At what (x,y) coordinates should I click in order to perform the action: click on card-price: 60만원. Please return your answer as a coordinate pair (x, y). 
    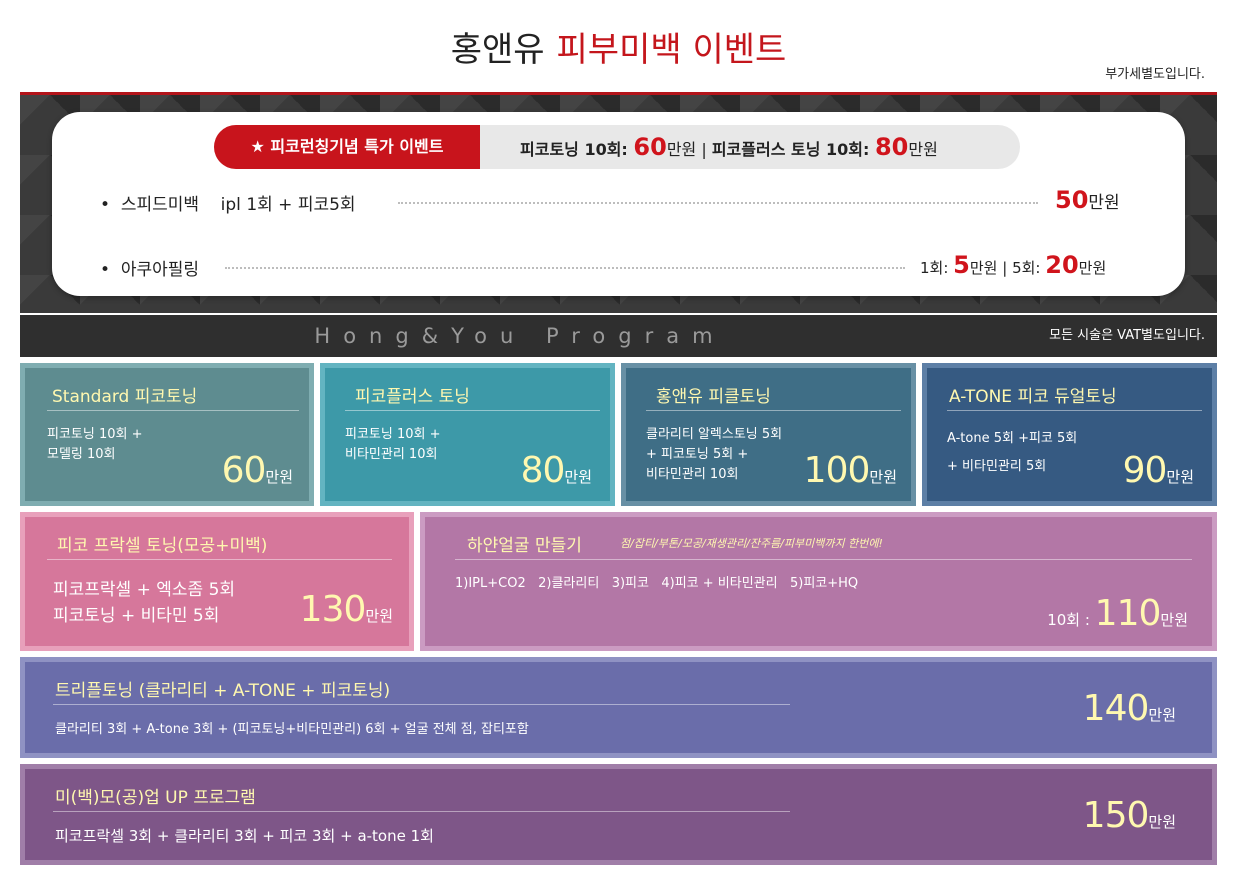
    Looking at the image, I should click on (257, 470).